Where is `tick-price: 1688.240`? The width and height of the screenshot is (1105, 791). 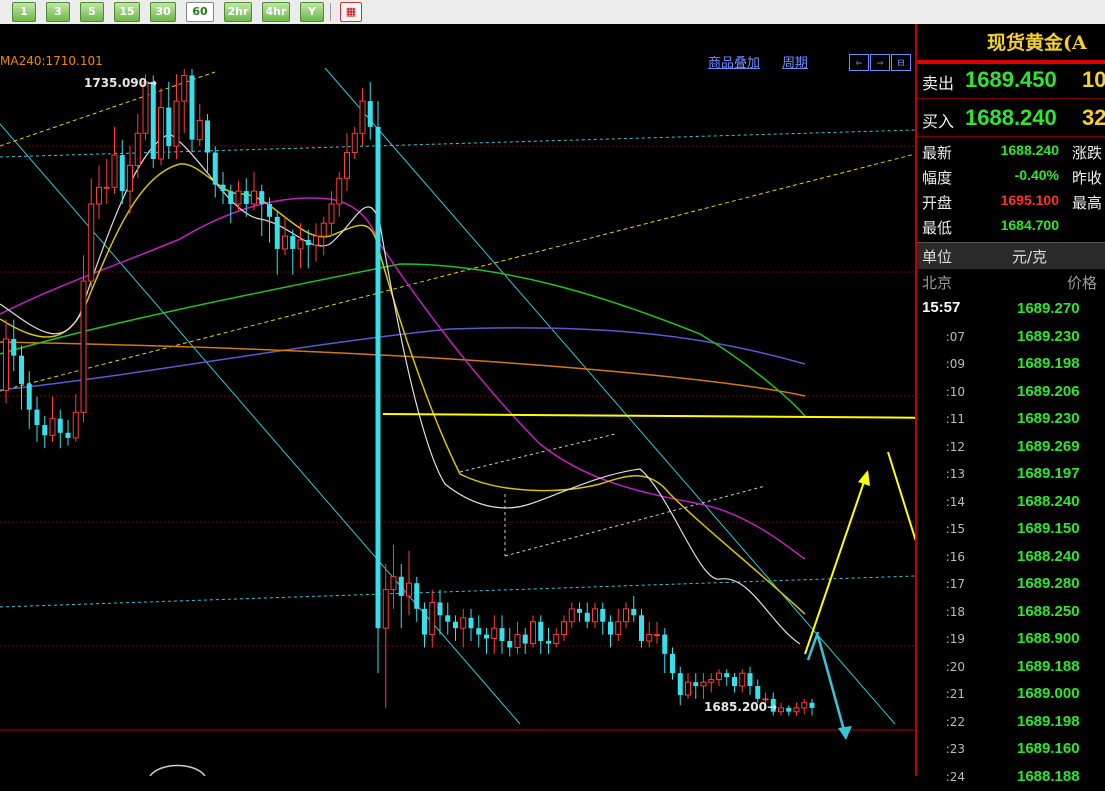
tick-price: 1688.240 is located at coordinates (1048, 501).